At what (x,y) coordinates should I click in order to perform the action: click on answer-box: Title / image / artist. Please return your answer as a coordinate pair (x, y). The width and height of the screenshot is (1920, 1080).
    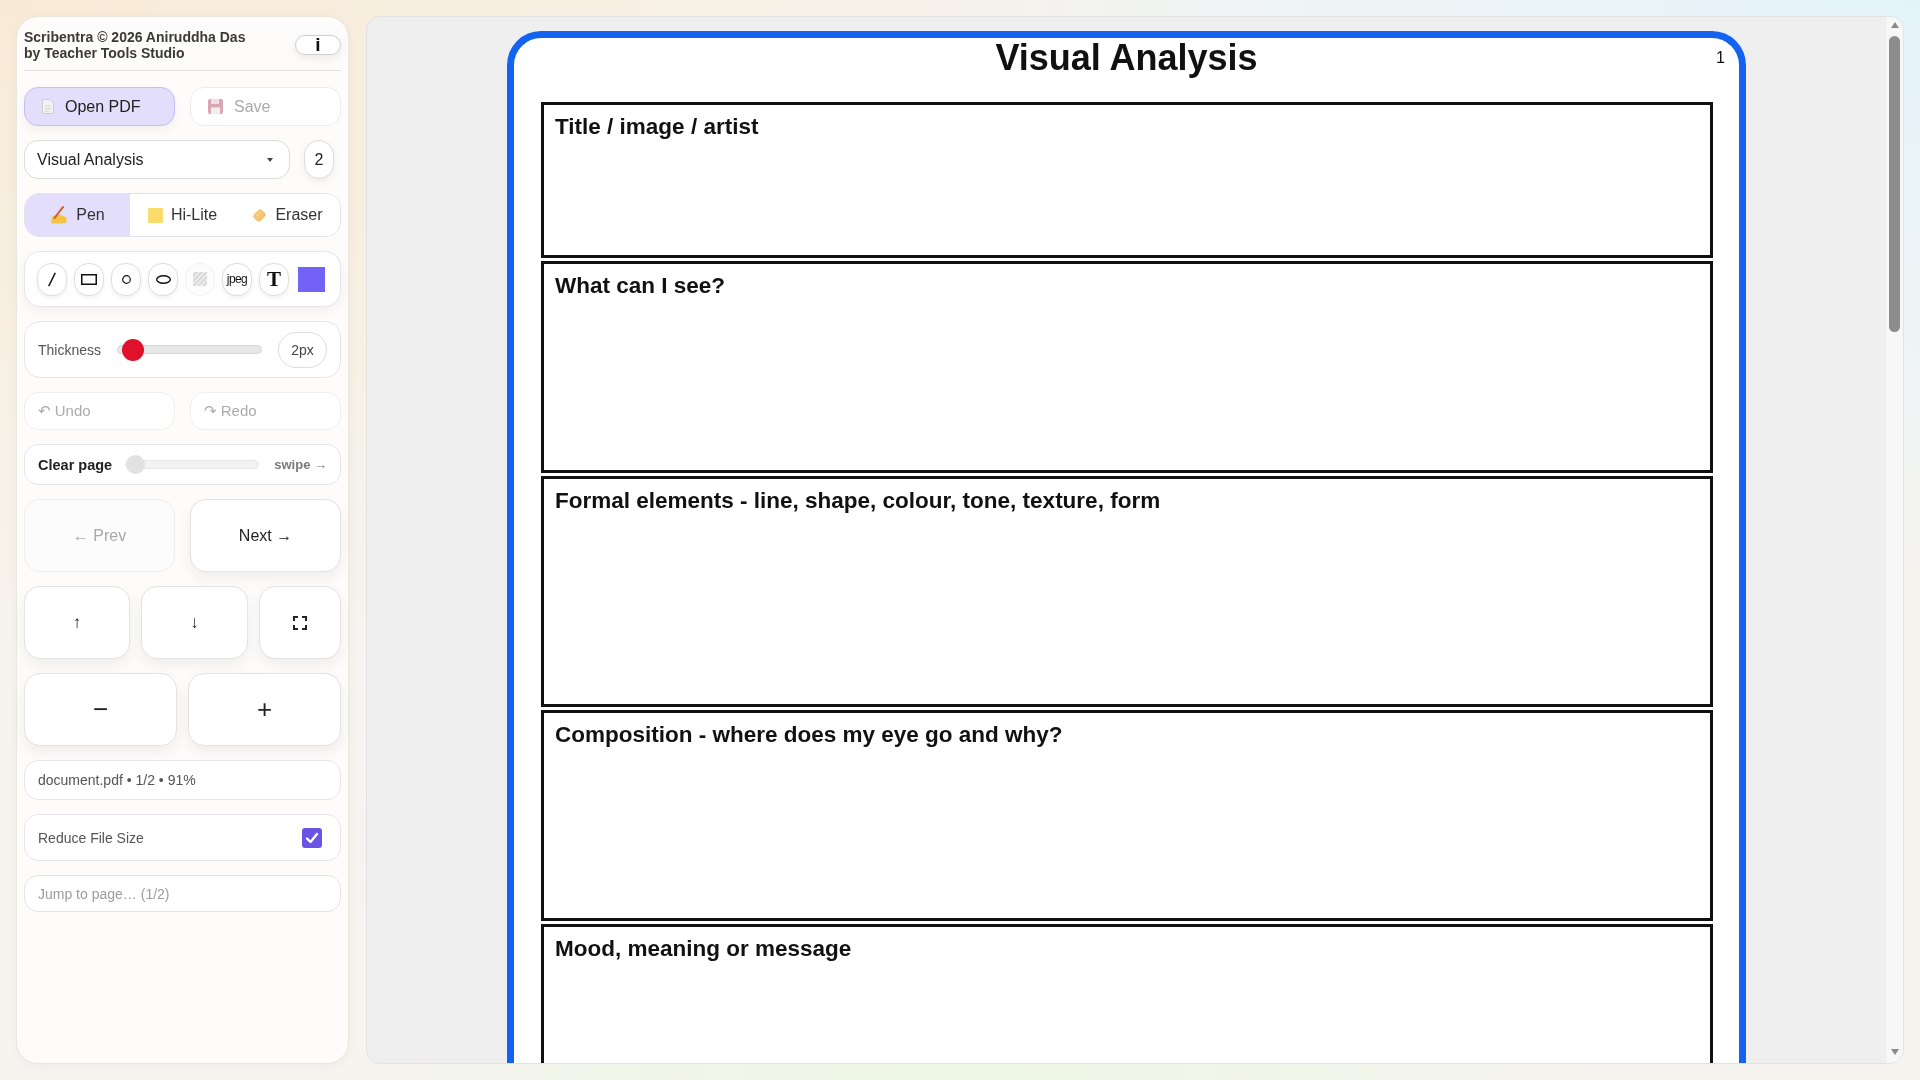
    Looking at the image, I should click on (1127, 180).